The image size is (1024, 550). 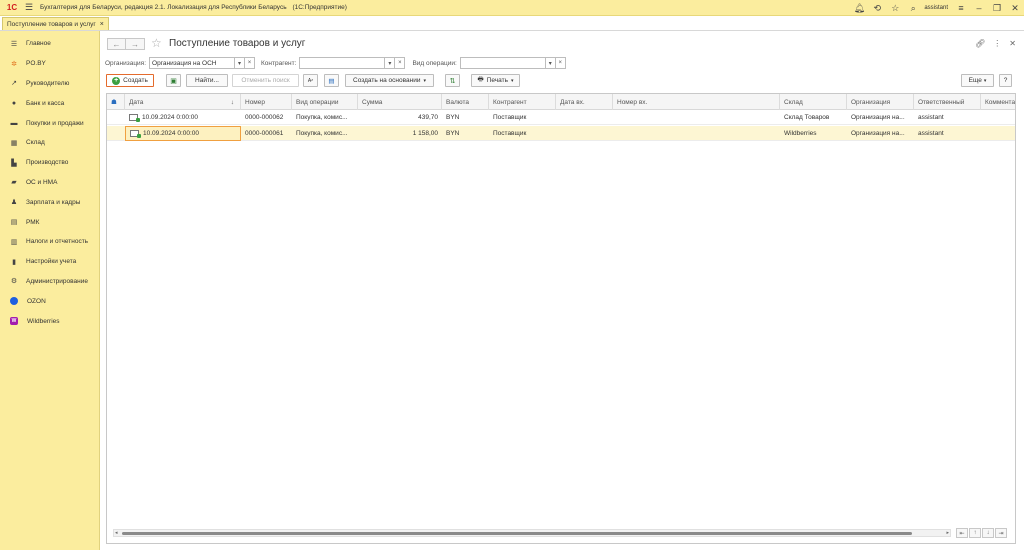 What do you see at coordinates (936, 8) in the screenshot?
I see `user-name: assistant` at bounding box center [936, 8].